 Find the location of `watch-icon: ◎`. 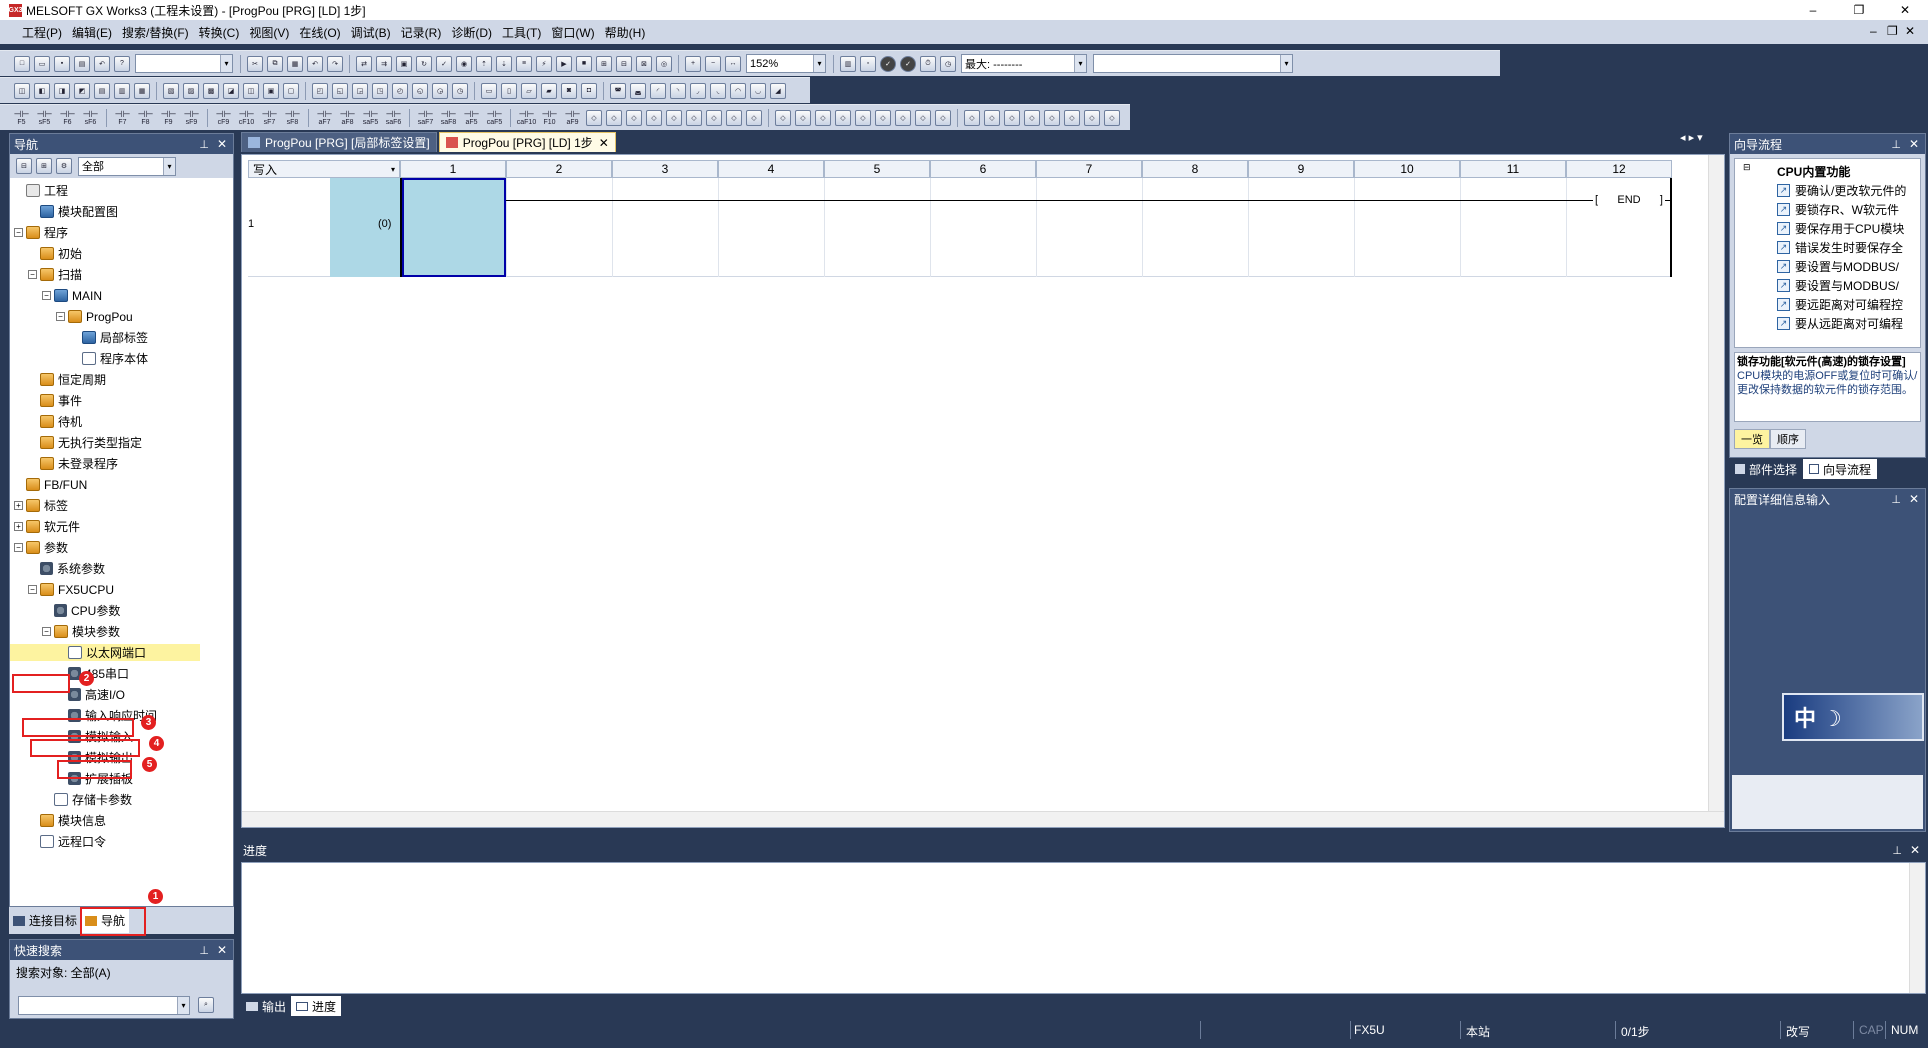

watch-icon: ◎ is located at coordinates (664, 63).